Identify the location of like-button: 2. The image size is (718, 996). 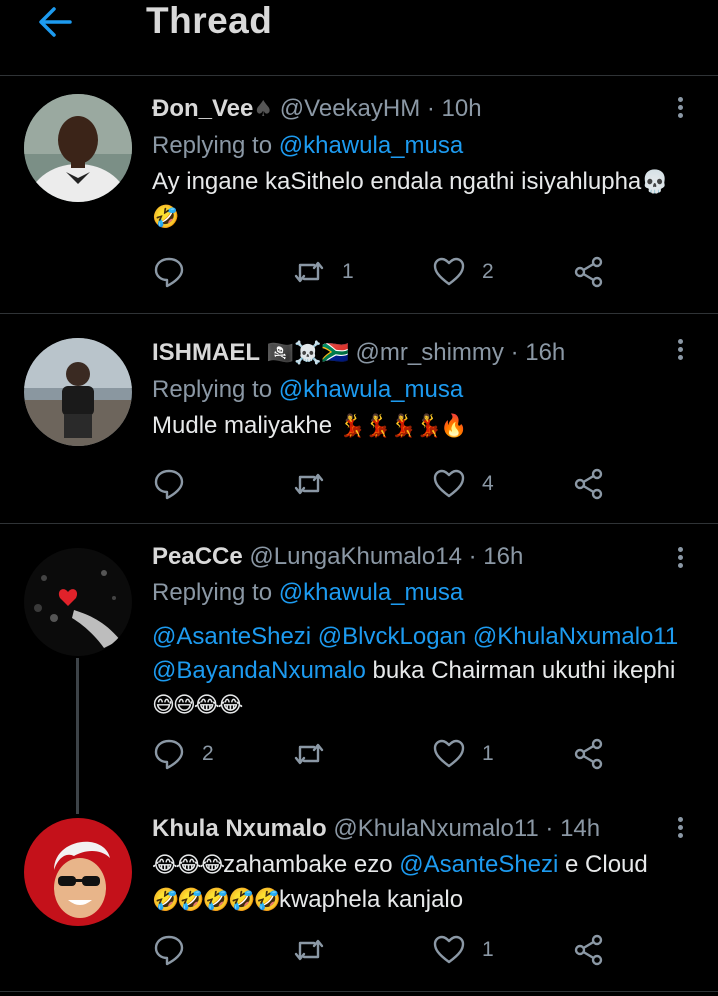
(502, 272).